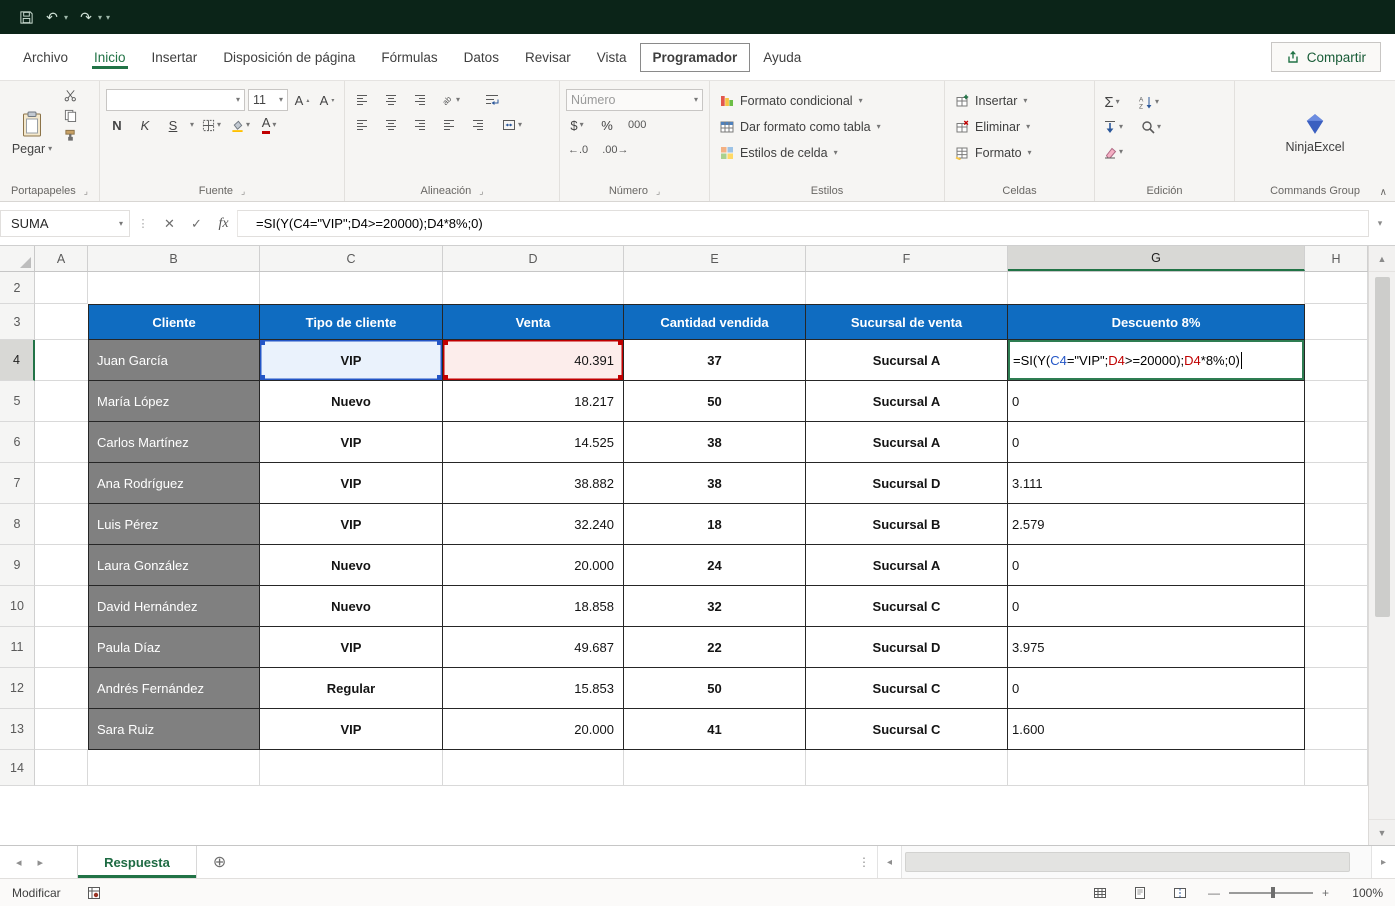  I want to click on cell-venta: 49.687, so click(533, 647).